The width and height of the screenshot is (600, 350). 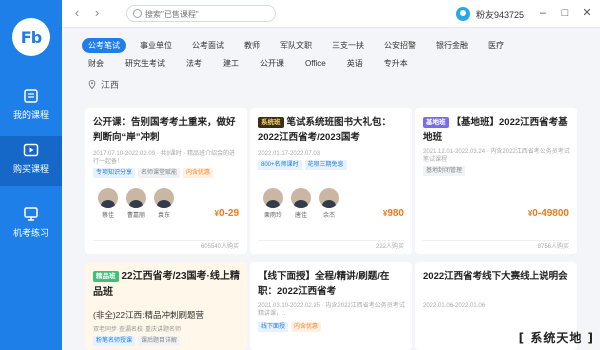 I want to click on filter-chip: 公安招警, so click(x=400, y=45).